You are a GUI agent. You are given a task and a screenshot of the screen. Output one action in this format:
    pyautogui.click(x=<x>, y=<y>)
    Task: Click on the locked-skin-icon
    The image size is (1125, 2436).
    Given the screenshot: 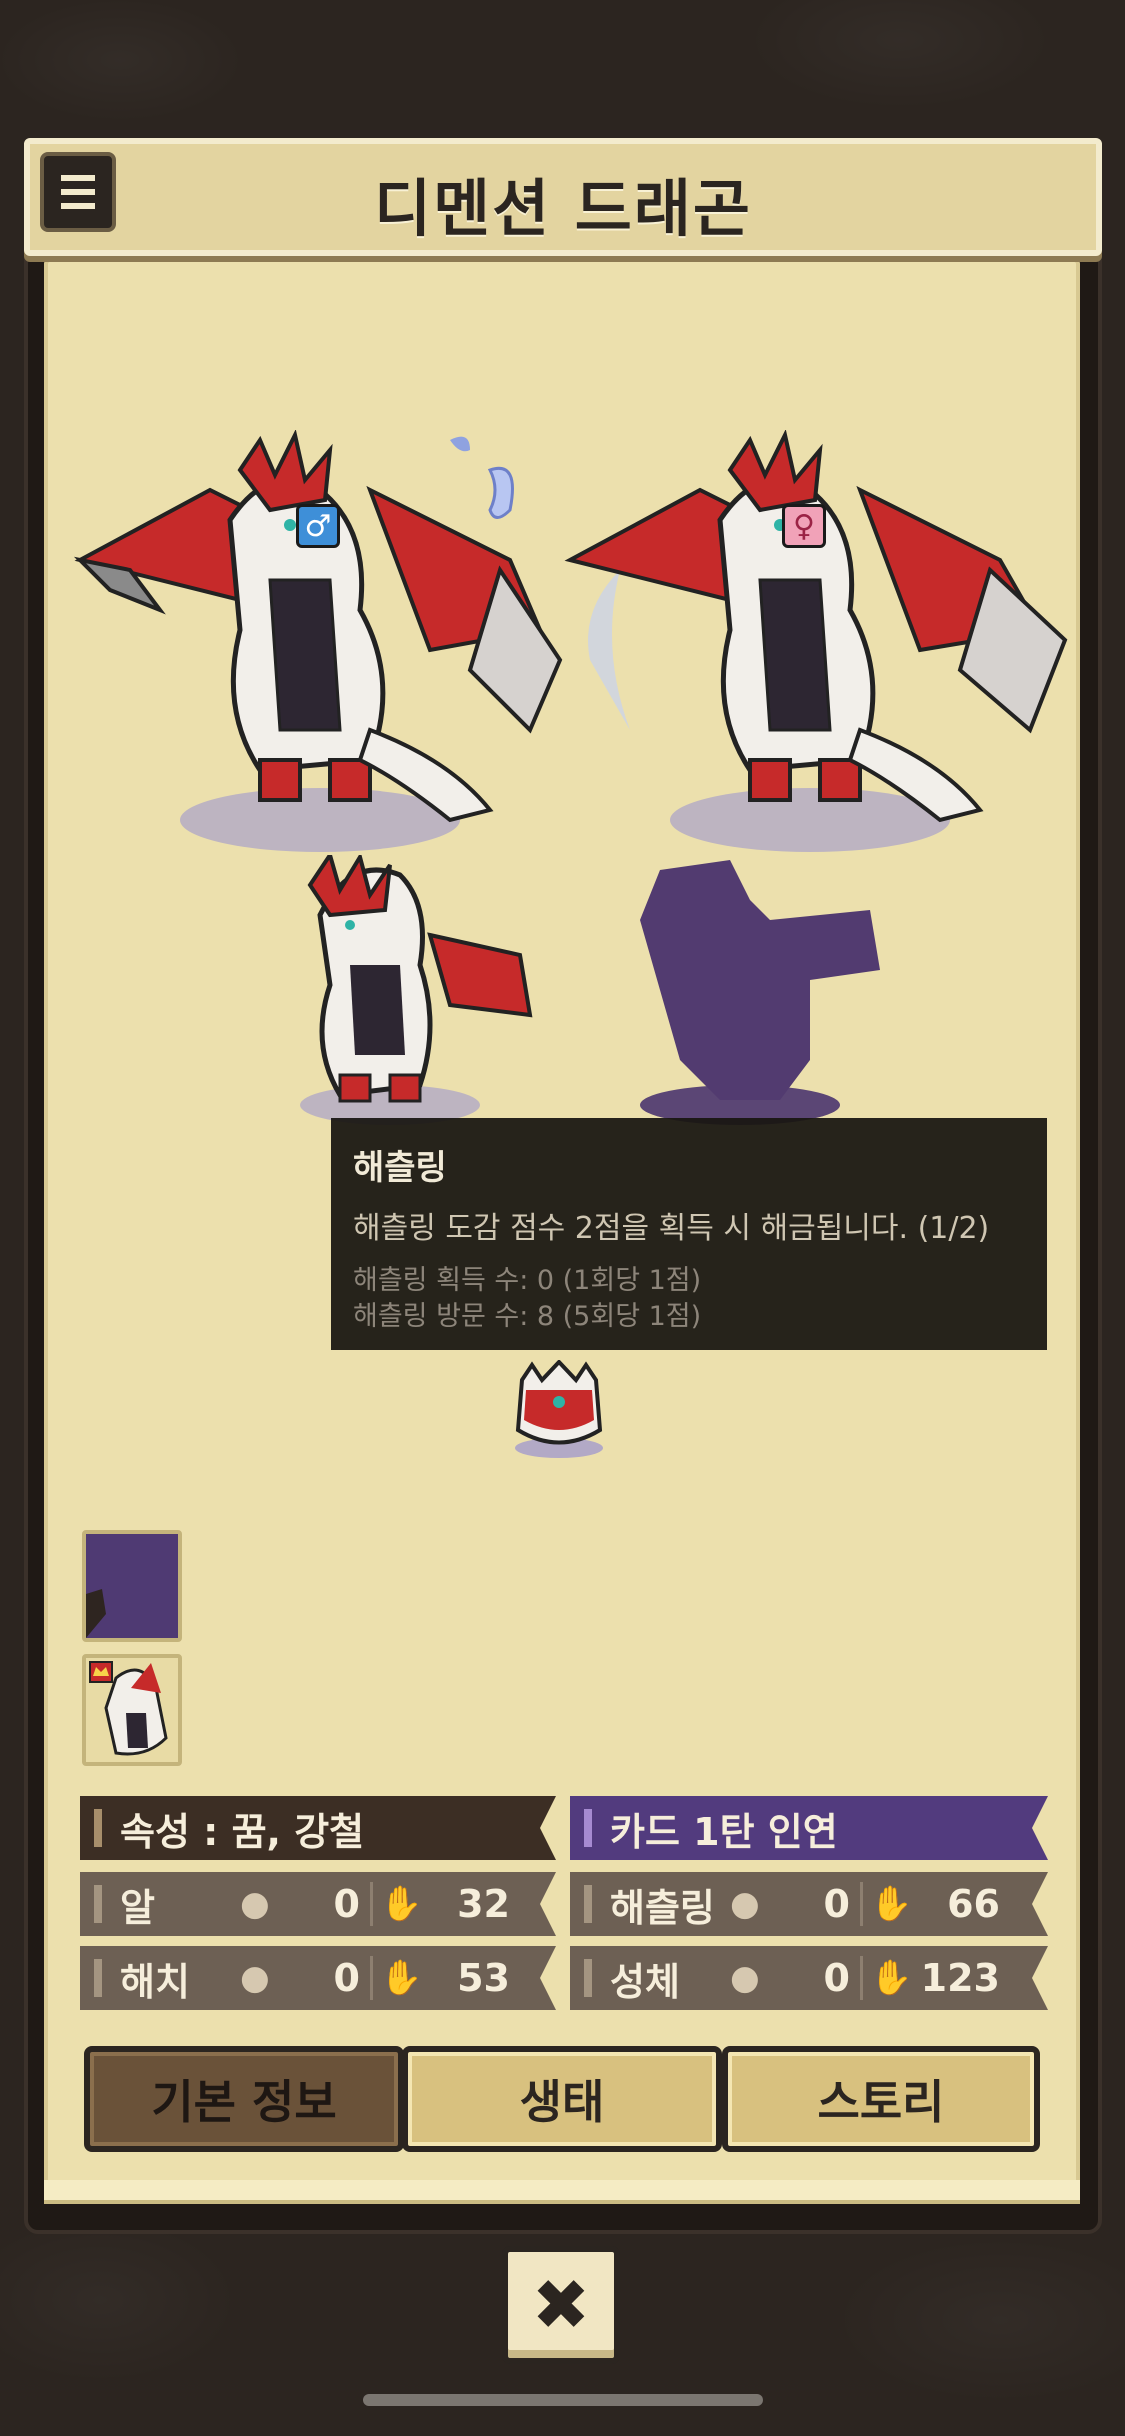 What is the action you would take?
    pyautogui.click(x=132, y=1586)
    